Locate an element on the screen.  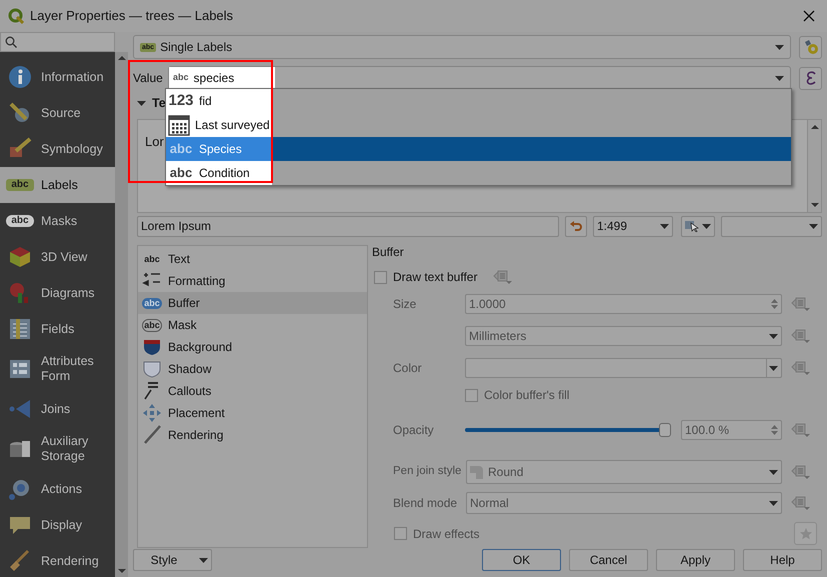
sidebar-item: abc Labels is located at coordinates (57, 185).